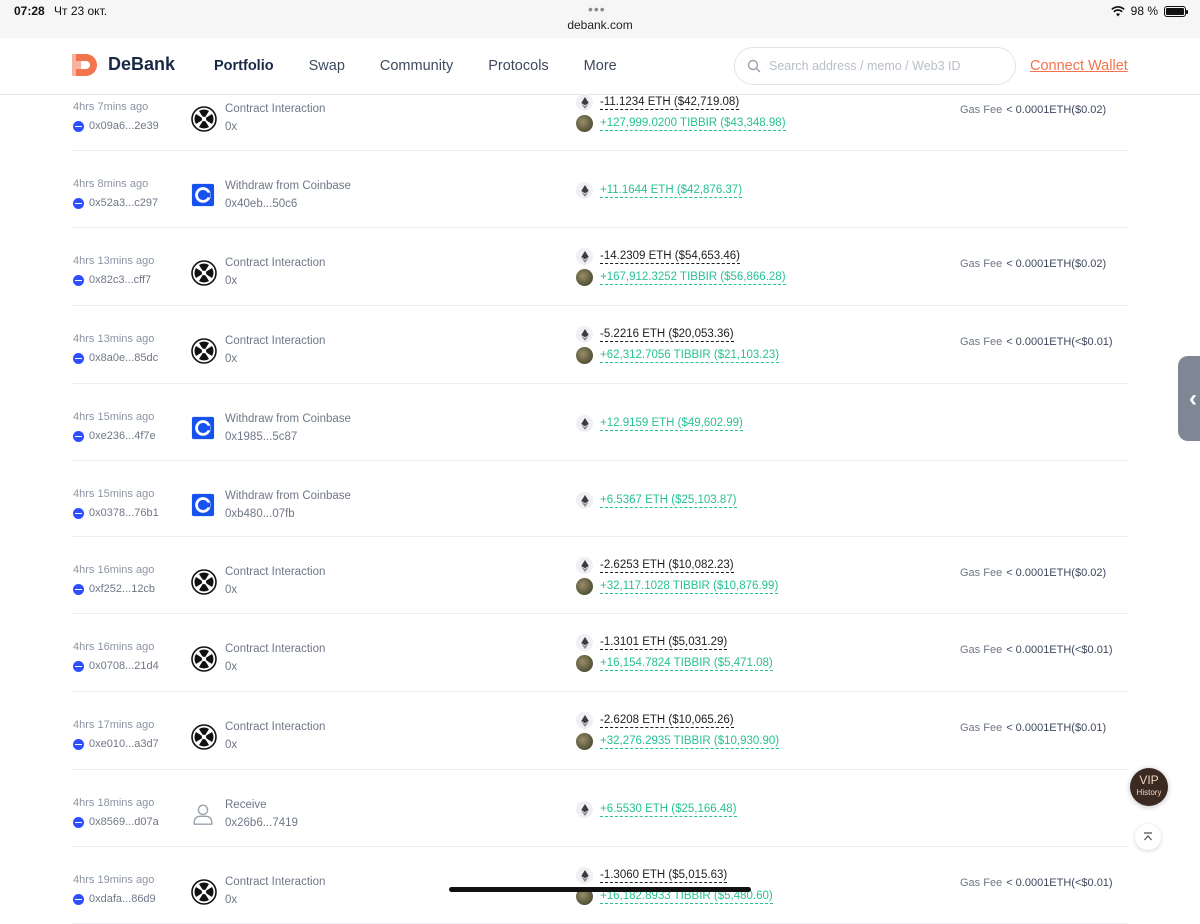 The image size is (1200, 924). I want to click on tx-address-text: 0x0378...76b1, so click(124, 513).